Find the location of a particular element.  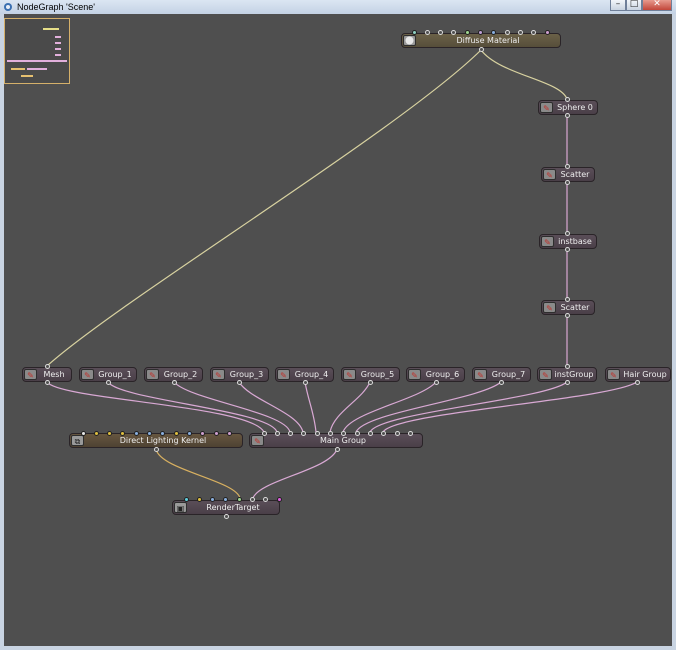

node-render-target: ▣ RenderTarget is located at coordinates (226, 507).